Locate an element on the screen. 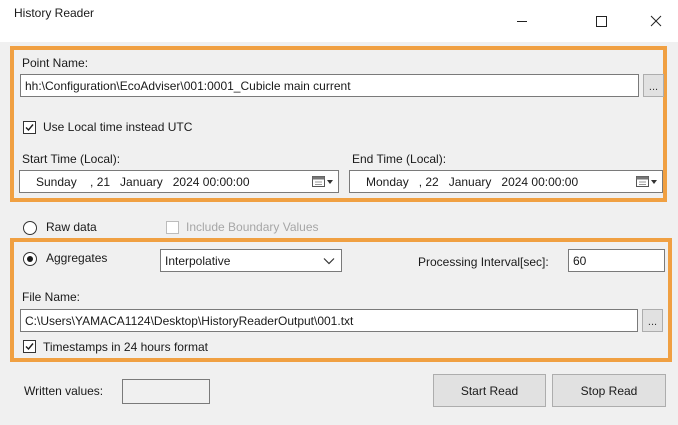 Image resolution: width=678 pixels, height=425 pixels. maximize-icon is located at coordinates (601, 21).